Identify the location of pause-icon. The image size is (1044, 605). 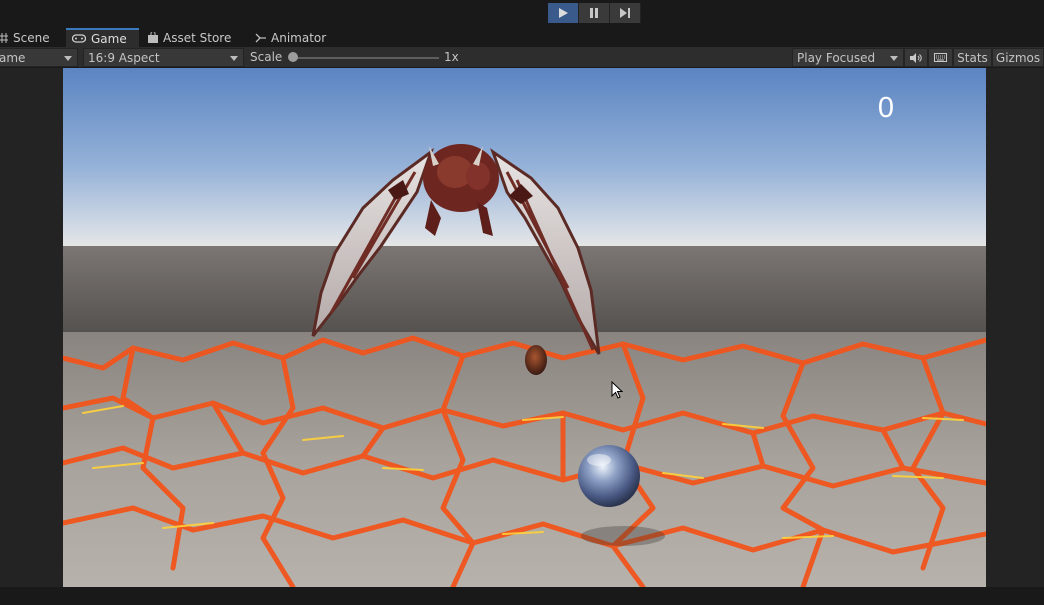
(594, 13).